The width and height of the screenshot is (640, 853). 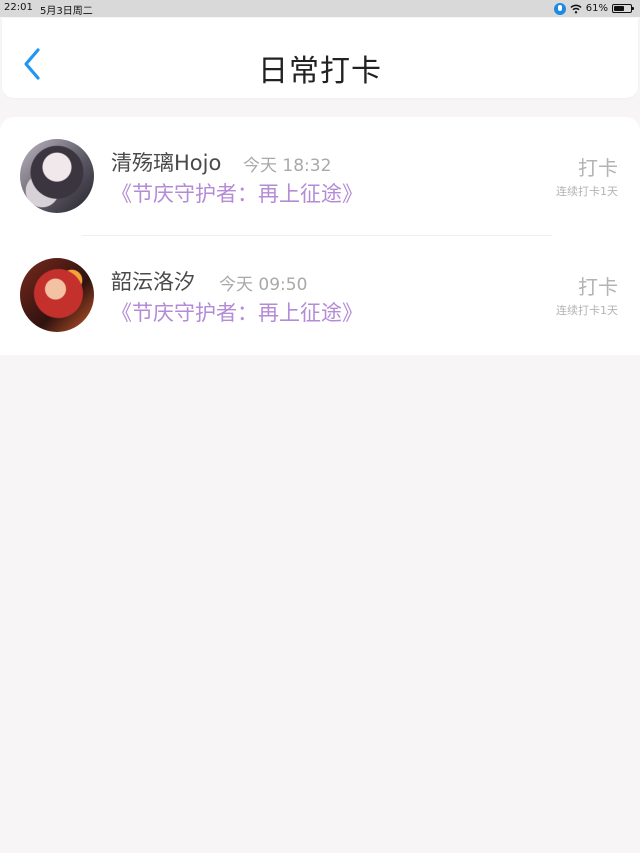 What do you see at coordinates (320, 295) in the screenshot?
I see `list-item: 韶沄洛汐 今天 09:50 《节庆守护者：再上征途》 打卡 连续打卡1天` at bounding box center [320, 295].